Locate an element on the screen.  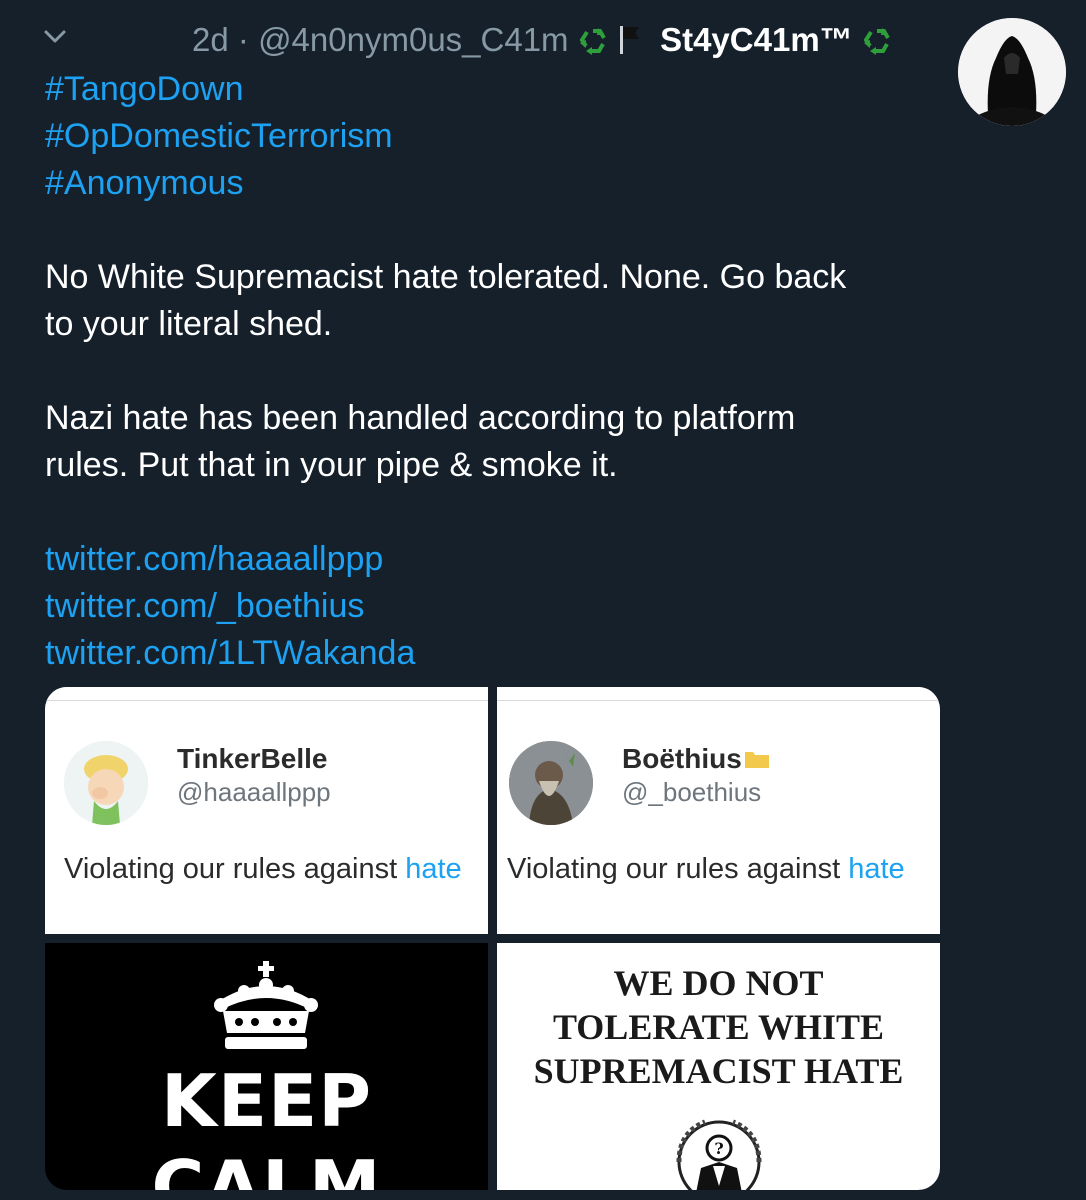
card-name: Boëthius is located at coordinates (696, 759).